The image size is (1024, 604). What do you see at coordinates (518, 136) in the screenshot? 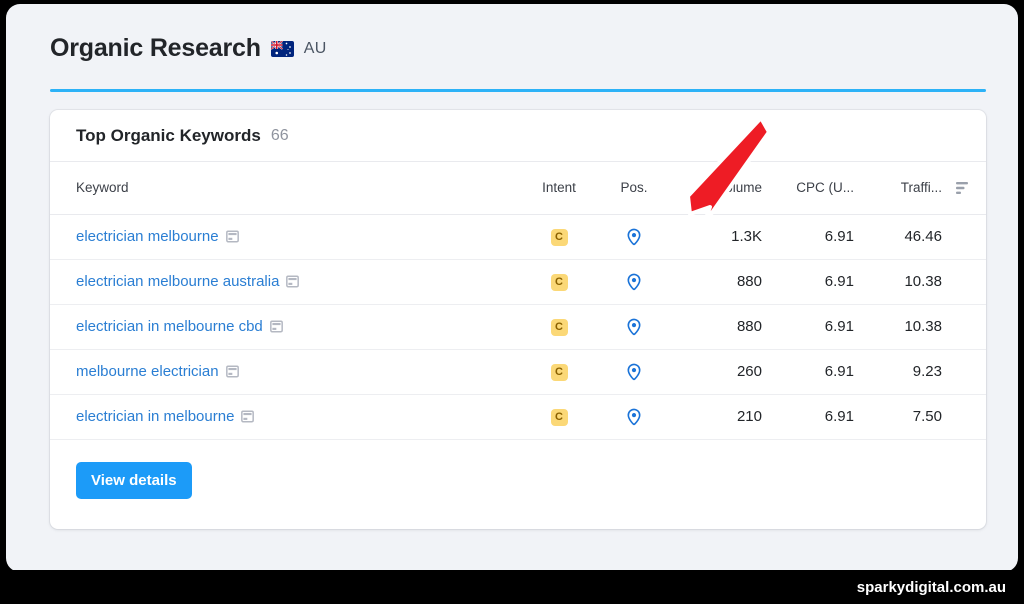
I see `card-header: Top Organic Keywords 66` at bounding box center [518, 136].